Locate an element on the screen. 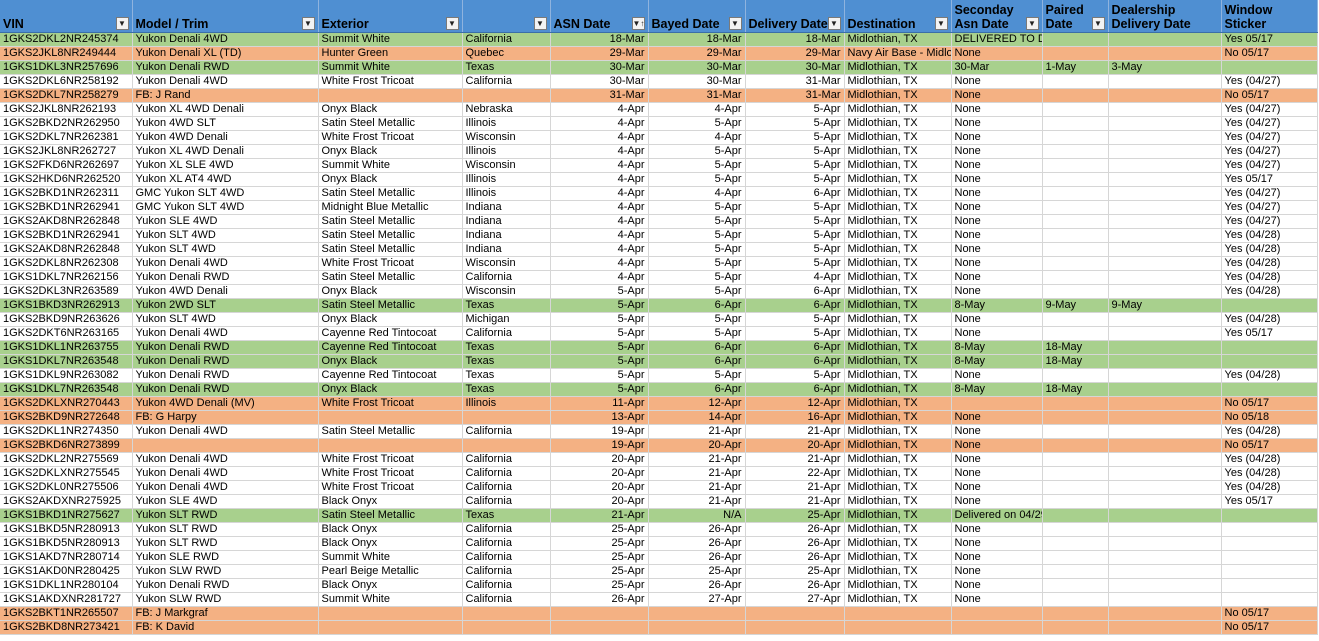 The image size is (1319, 641). cell-region: Wisconsin is located at coordinates (506, 165).